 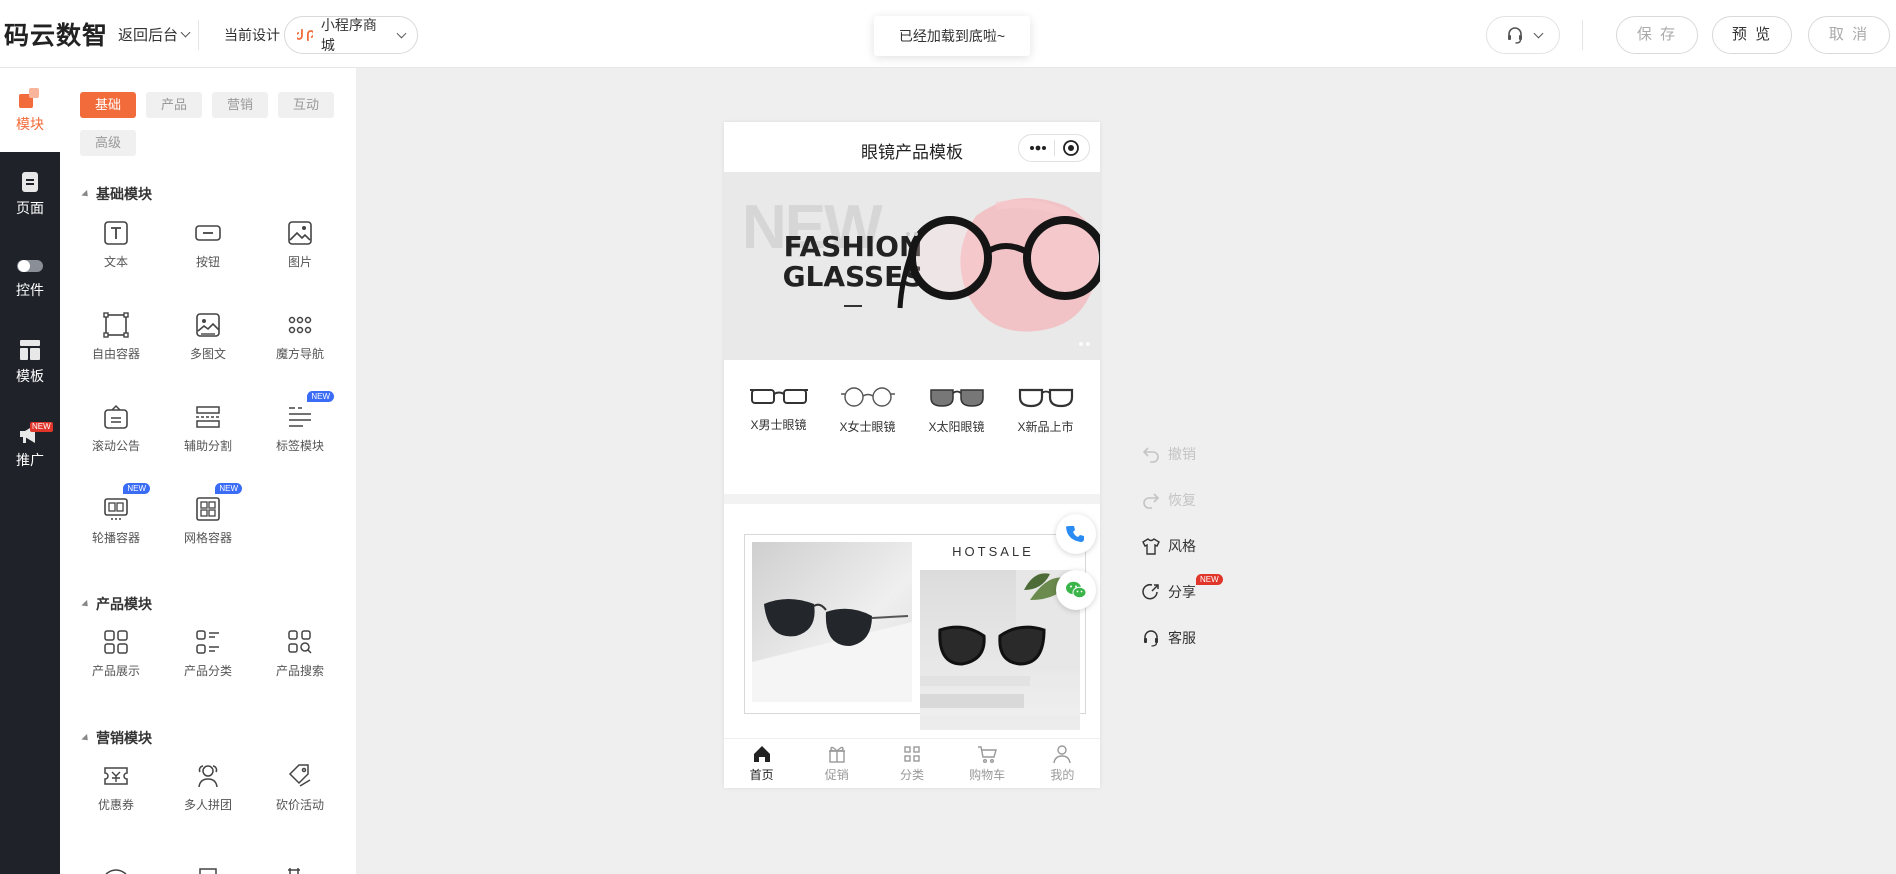 I want to click on aviator-sunglasses-icon, so click(x=832, y=650).